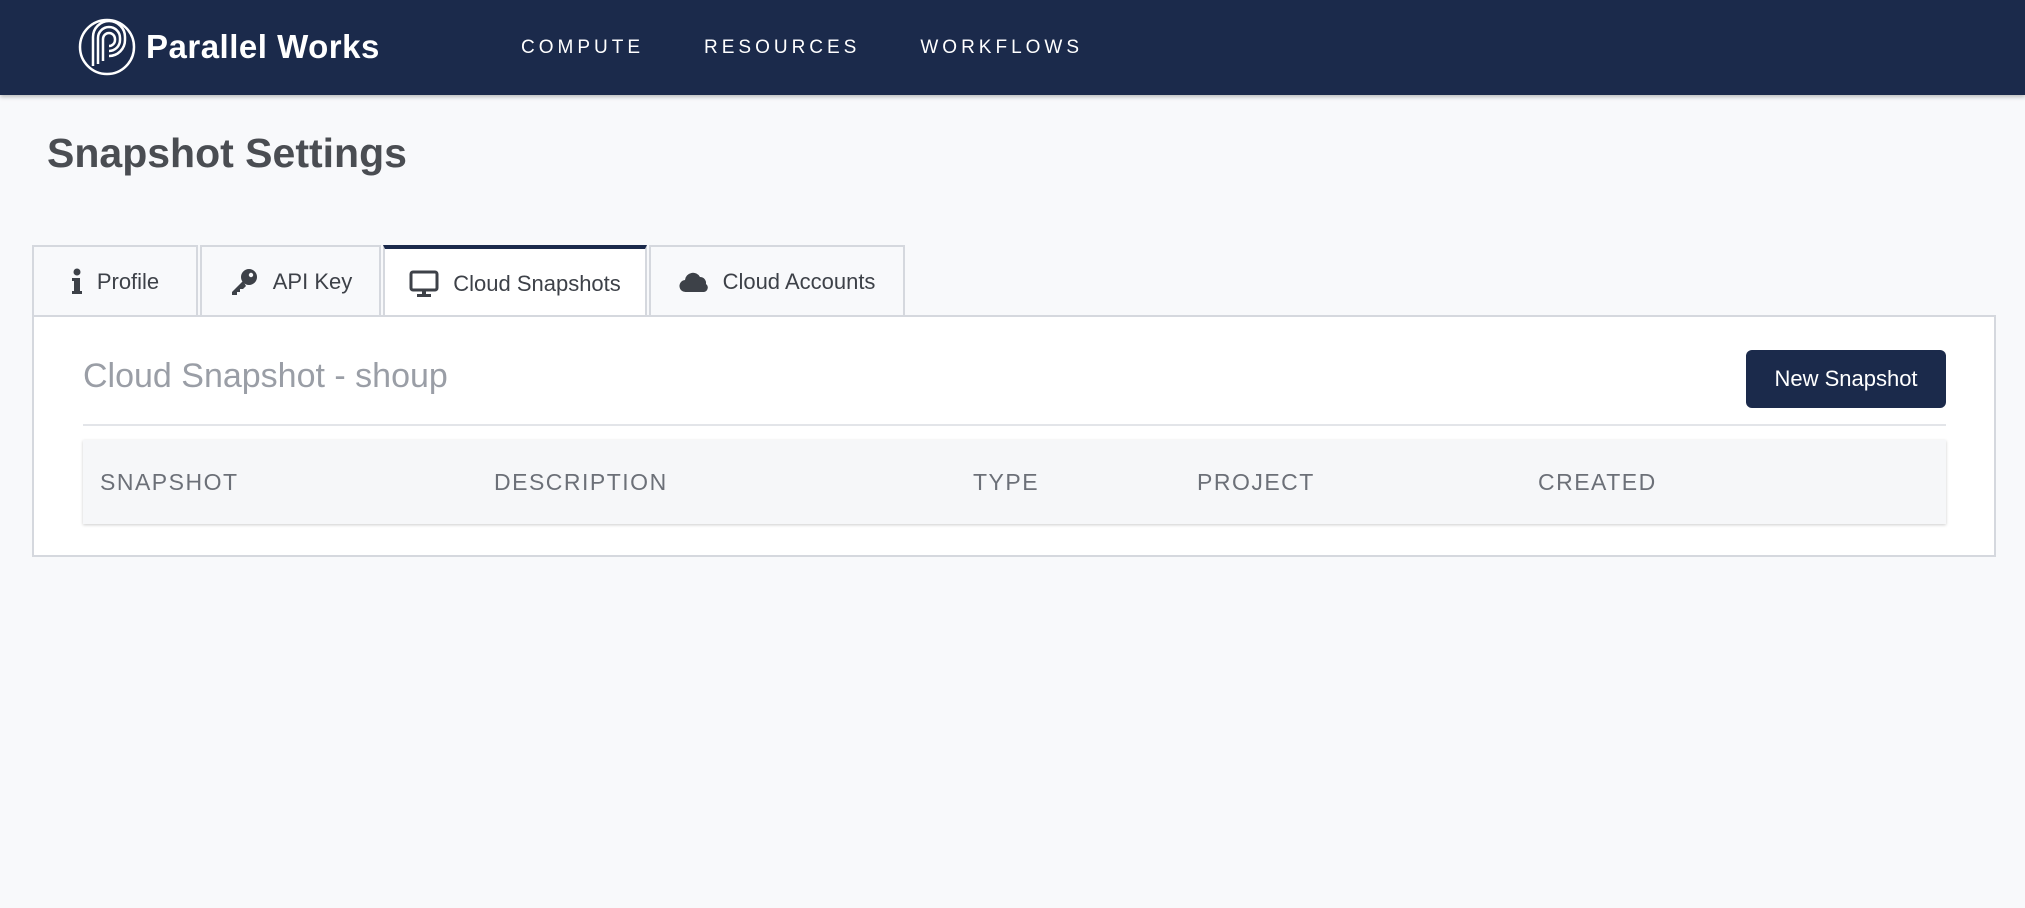  Describe the element at coordinates (312, 281) in the screenshot. I see `tab-label: API Key` at that location.